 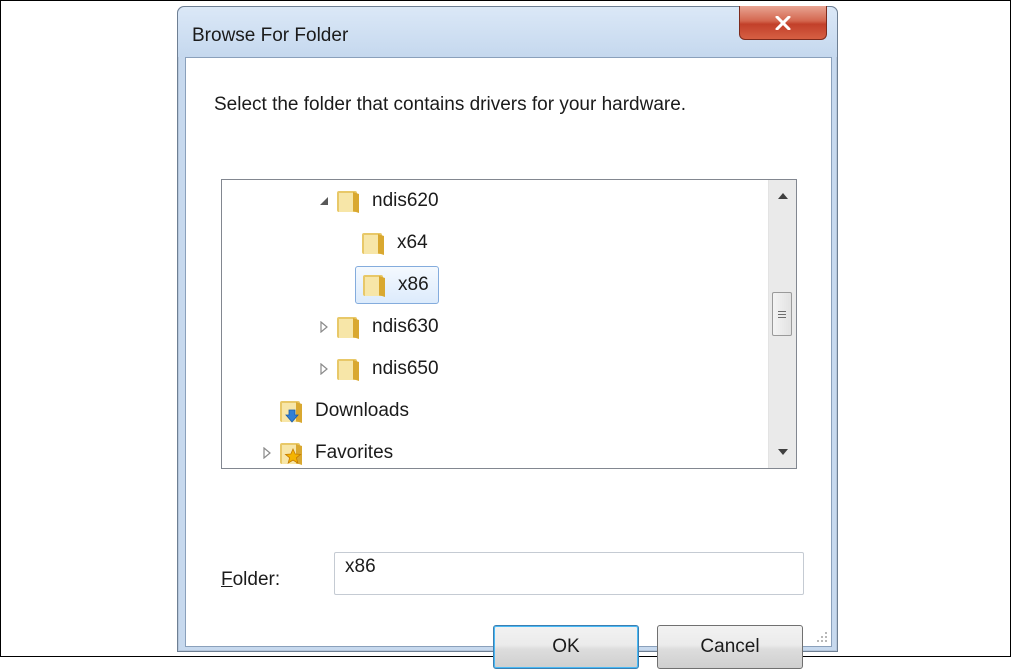 I want to click on folder-label-text: older:, so click(x=256, y=579).